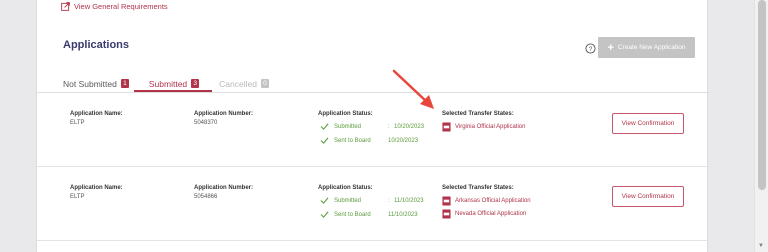 The image size is (768, 252). Describe the element at coordinates (264, 83) in the screenshot. I see `count-badge: 0` at that location.